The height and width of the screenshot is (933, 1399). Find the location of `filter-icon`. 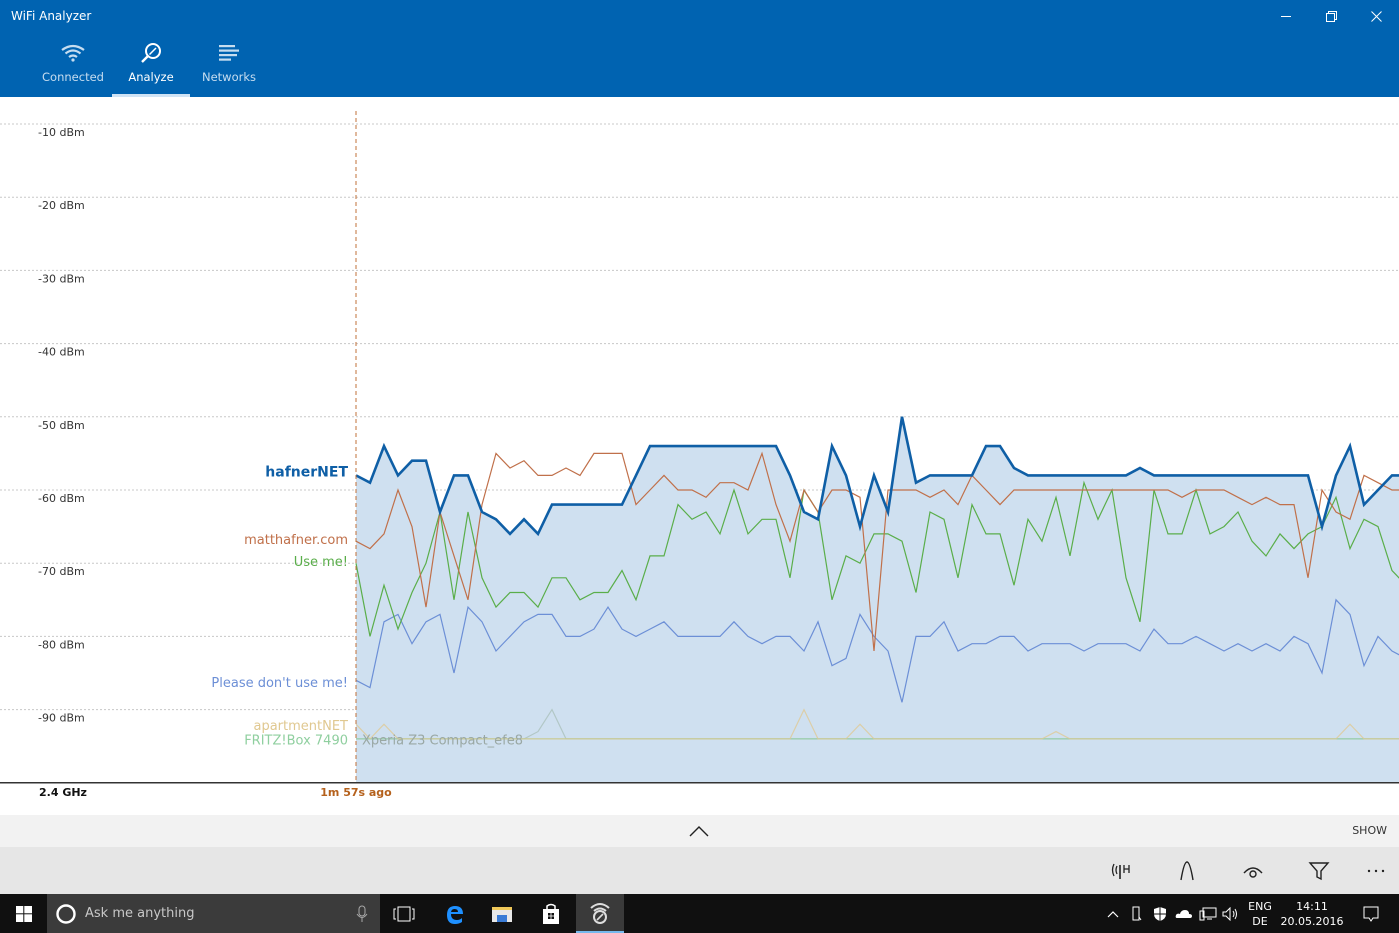

filter-icon is located at coordinates (1319, 871).